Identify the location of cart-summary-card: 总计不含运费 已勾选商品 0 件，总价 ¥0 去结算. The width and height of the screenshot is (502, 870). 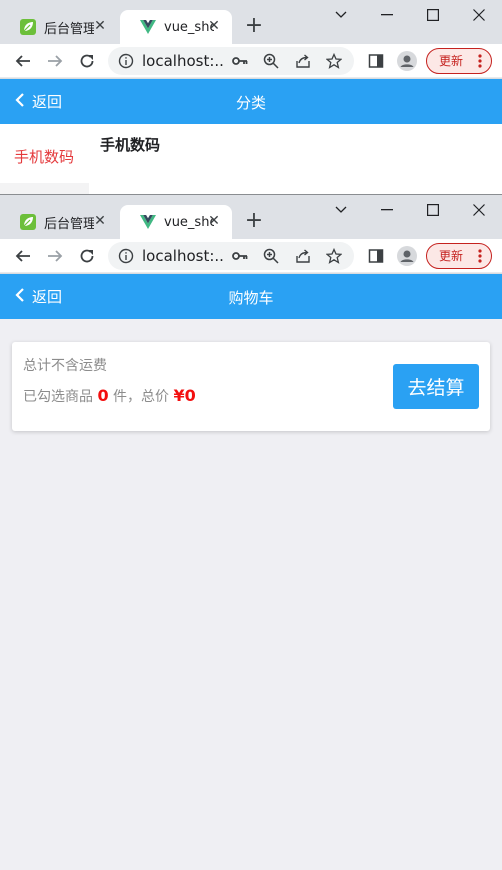
(251, 386).